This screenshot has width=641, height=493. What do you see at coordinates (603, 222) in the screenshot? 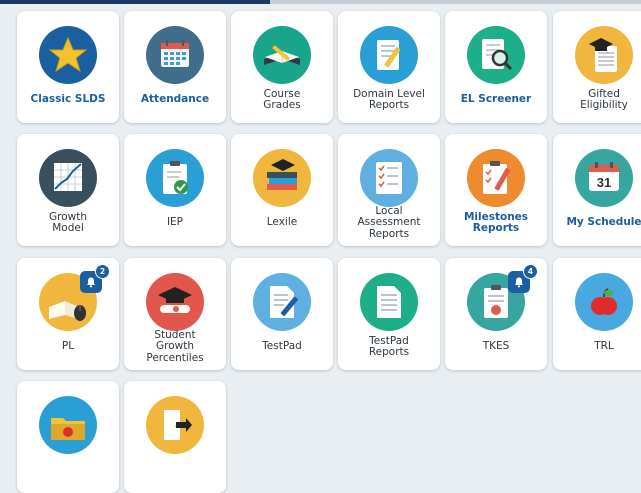
I see `app-label: My Schedule` at bounding box center [603, 222].